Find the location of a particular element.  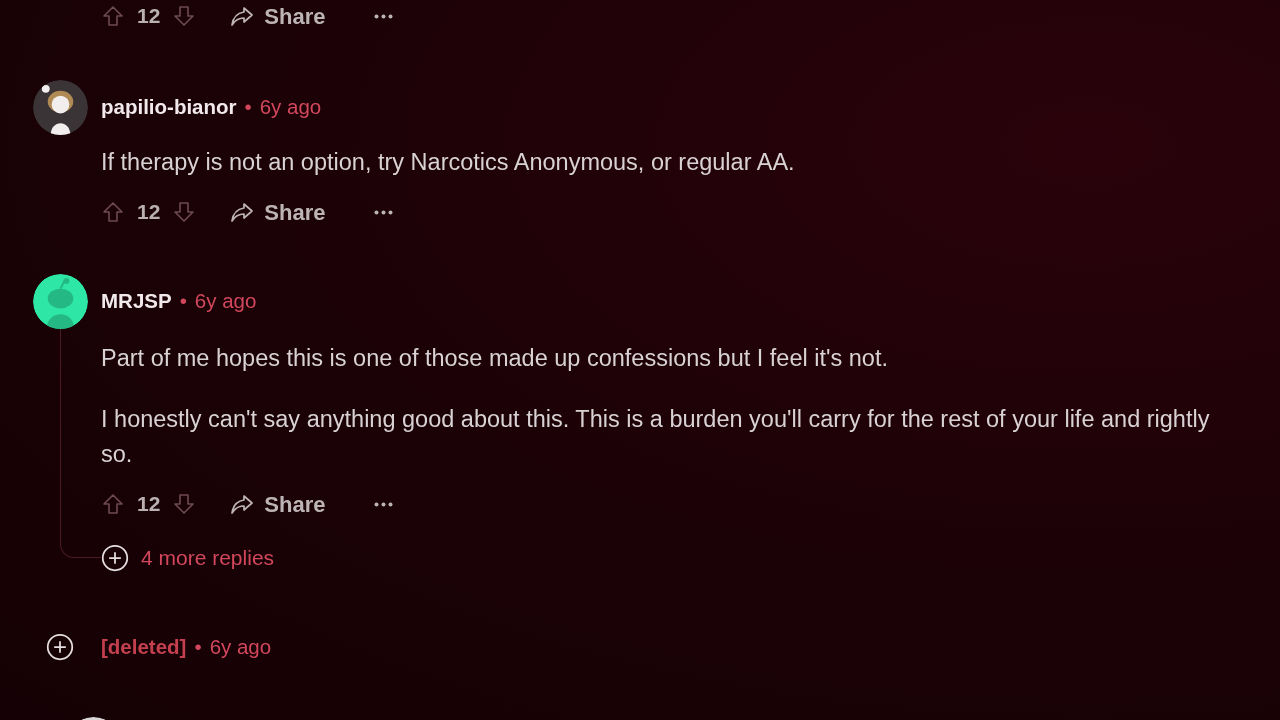

expand-button is located at coordinates (60, 647).